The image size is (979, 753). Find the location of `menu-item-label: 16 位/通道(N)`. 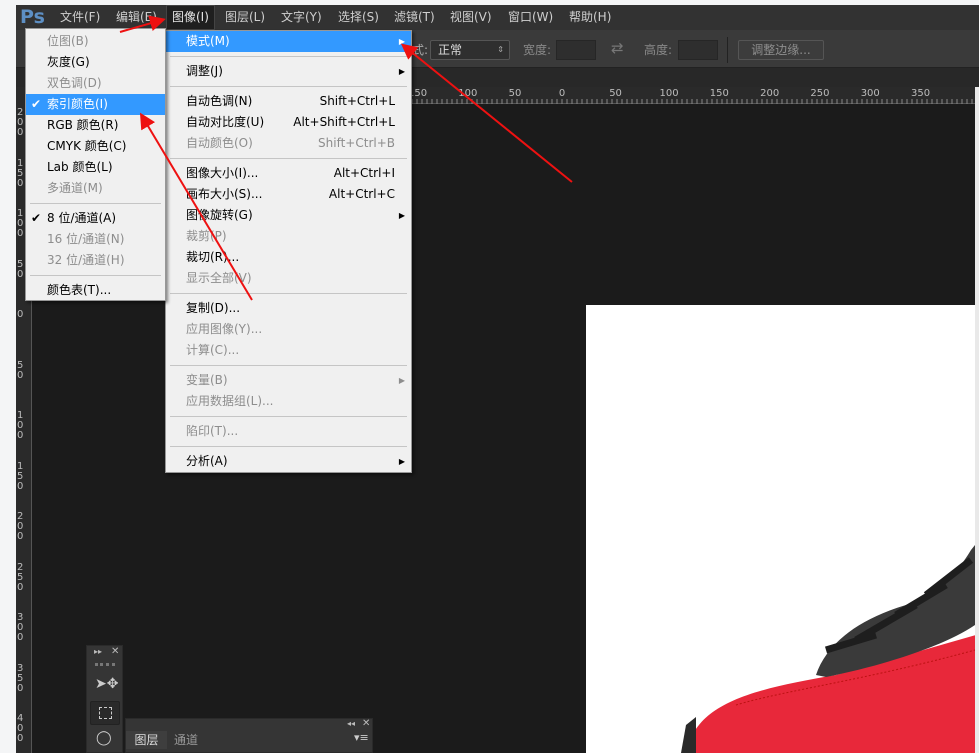

menu-item-label: 16 位/通道(N) is located at coordinates (86, 239).